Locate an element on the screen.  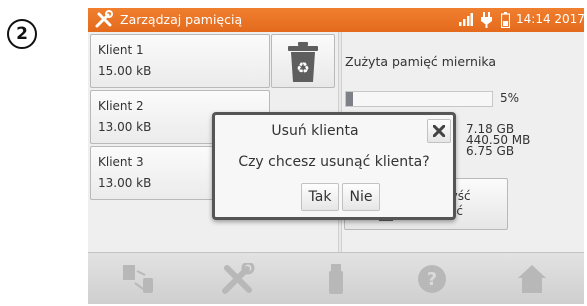
client-name: Klient 1 is located at coordinates (121, 50).